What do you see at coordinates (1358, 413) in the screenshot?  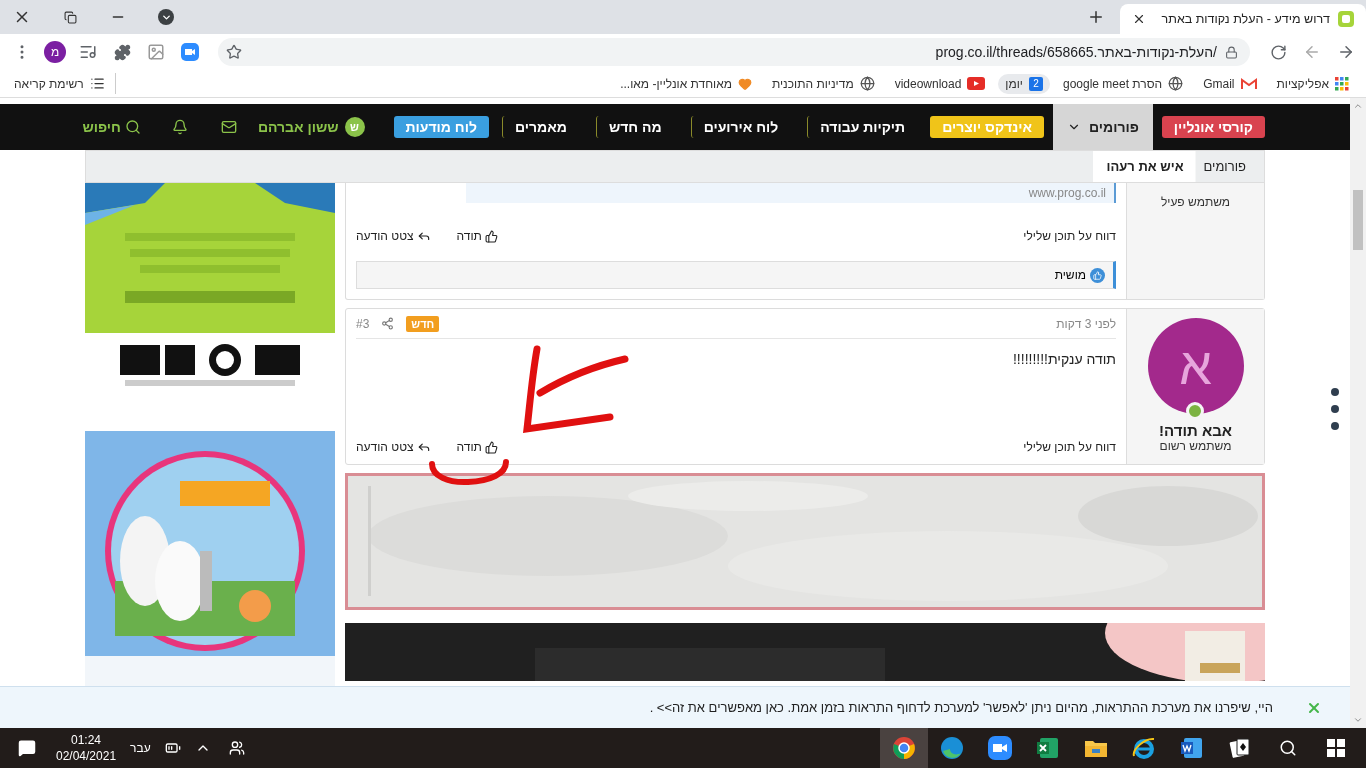 I see `scrollbar` at bounding box center [1358, 413].